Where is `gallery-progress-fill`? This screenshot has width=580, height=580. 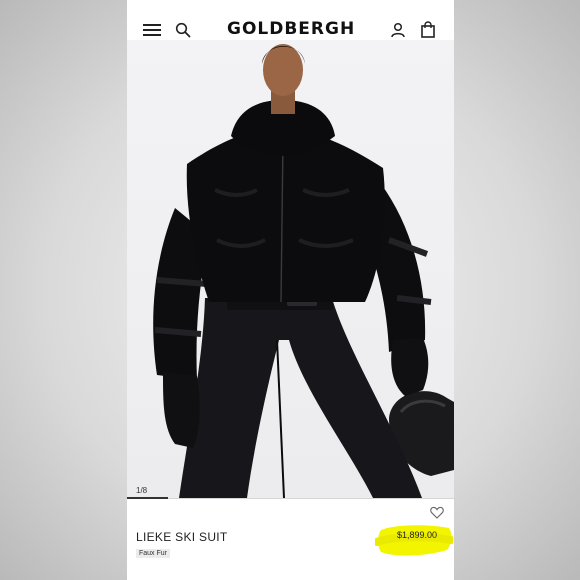
gallery-progress-fill is located at coordinates (147, 498).